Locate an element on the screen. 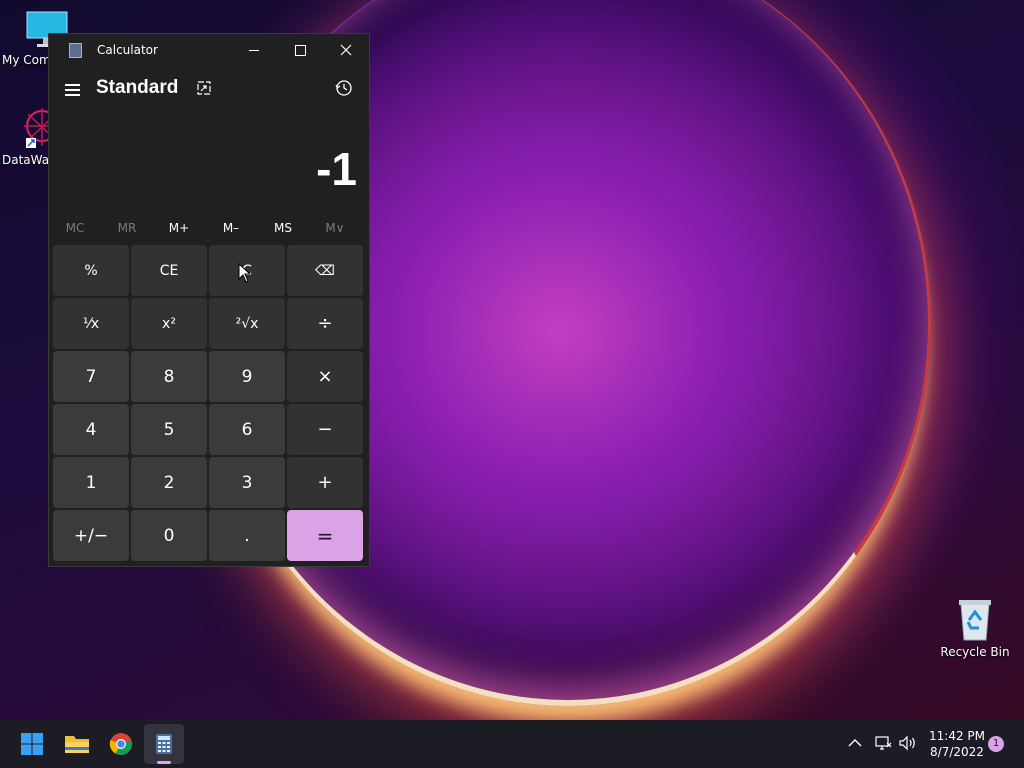 The height and width of the screenshot is (768, 1024). memory-recall-button: MR is located at coordinates (127, 228).